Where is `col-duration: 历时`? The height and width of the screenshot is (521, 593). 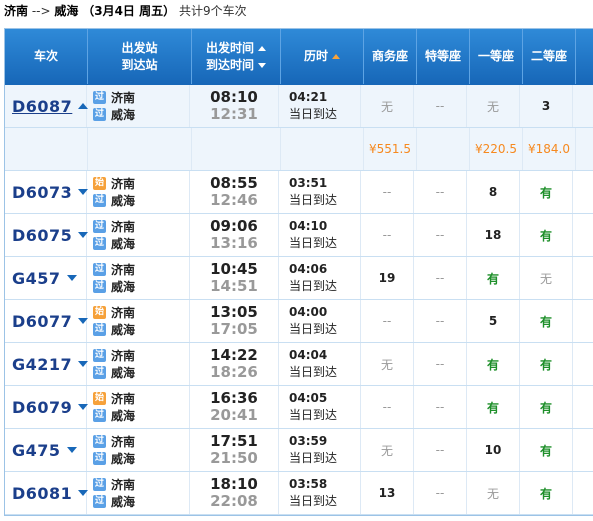 col-duration: 历时 is located at coordinates (322, 56).